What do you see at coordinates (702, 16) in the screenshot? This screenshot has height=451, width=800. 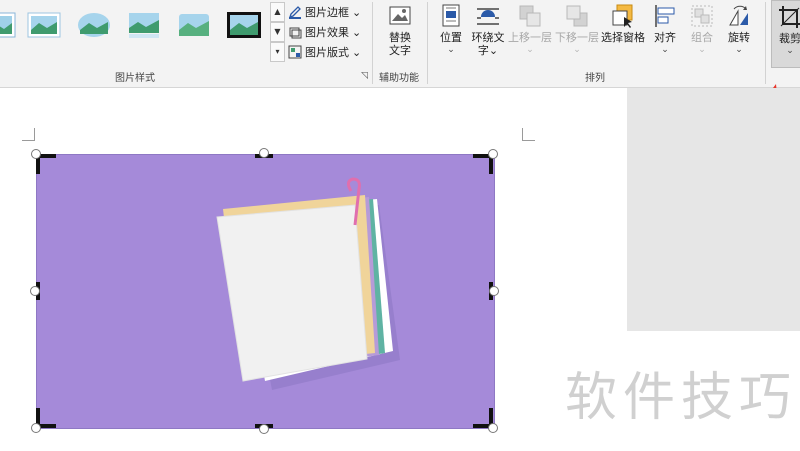 I see `group-icon` at bounding box center [702, 16].